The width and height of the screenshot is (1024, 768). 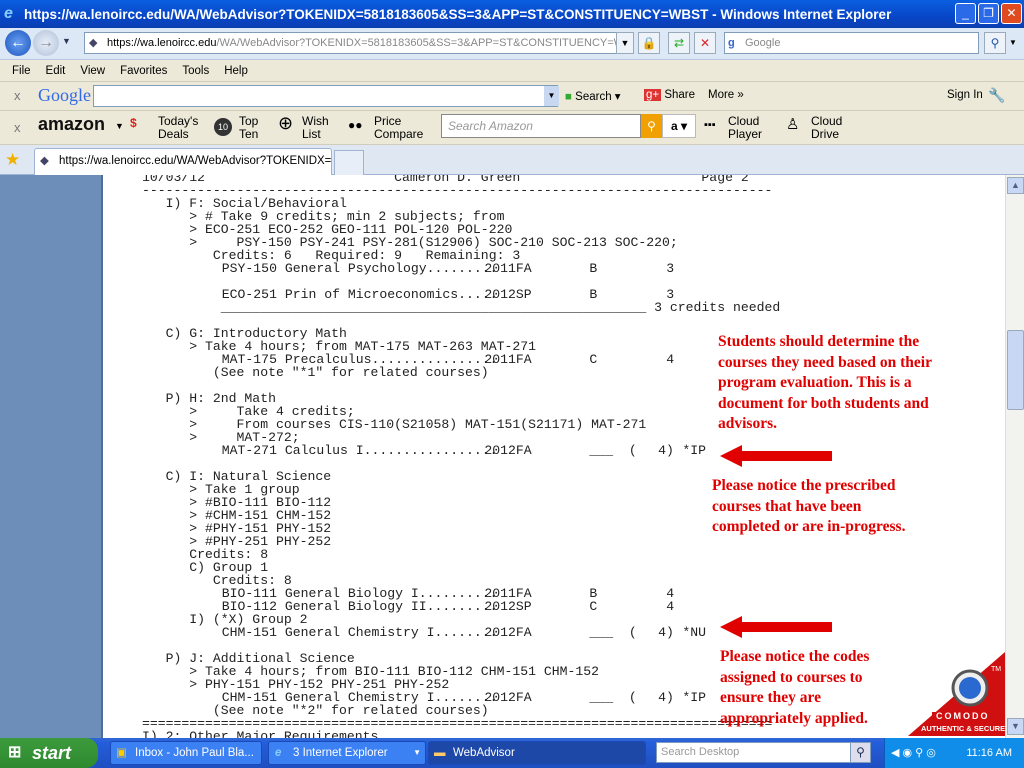 I want to click on price-compare-button: ●● Price Compare, so click(x=385, y=128).